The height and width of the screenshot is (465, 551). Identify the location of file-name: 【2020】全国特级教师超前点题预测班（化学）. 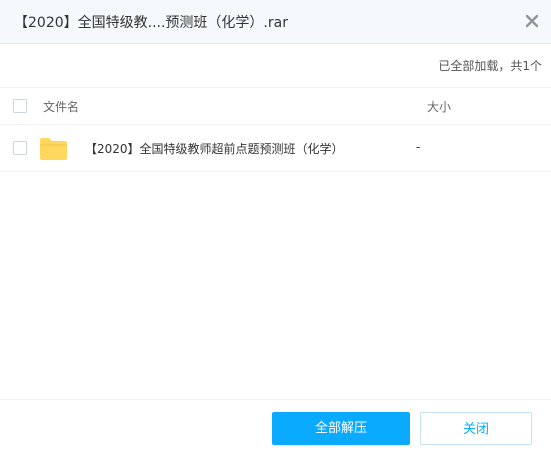
(214, 149).